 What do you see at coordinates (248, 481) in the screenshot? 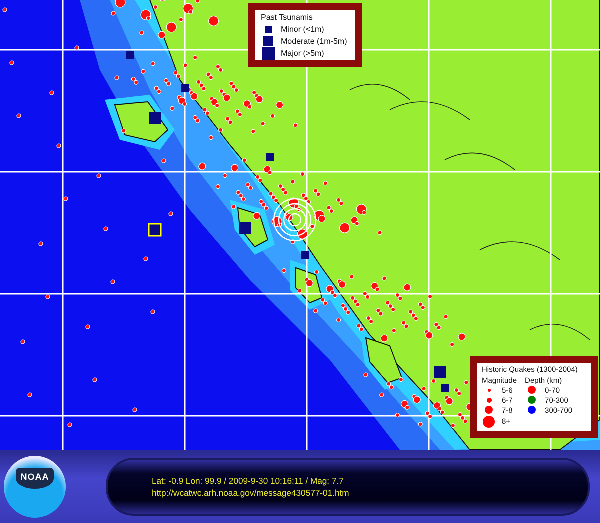
I see `quake-info-text: Lat: -0.9 Lon: 99.9 / 2009-9-30 10:16:11 / Mag: 7.7` at bounding box center [248, 481].